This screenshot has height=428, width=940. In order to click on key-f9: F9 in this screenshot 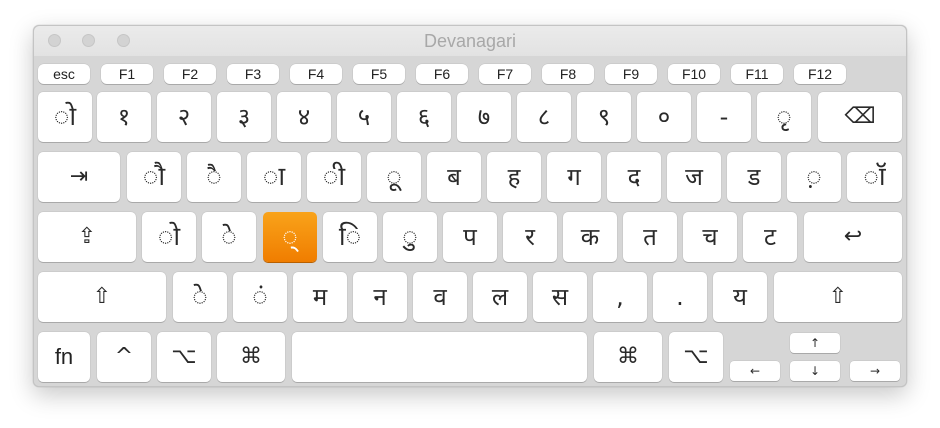, I will do `click(631, 74)`.